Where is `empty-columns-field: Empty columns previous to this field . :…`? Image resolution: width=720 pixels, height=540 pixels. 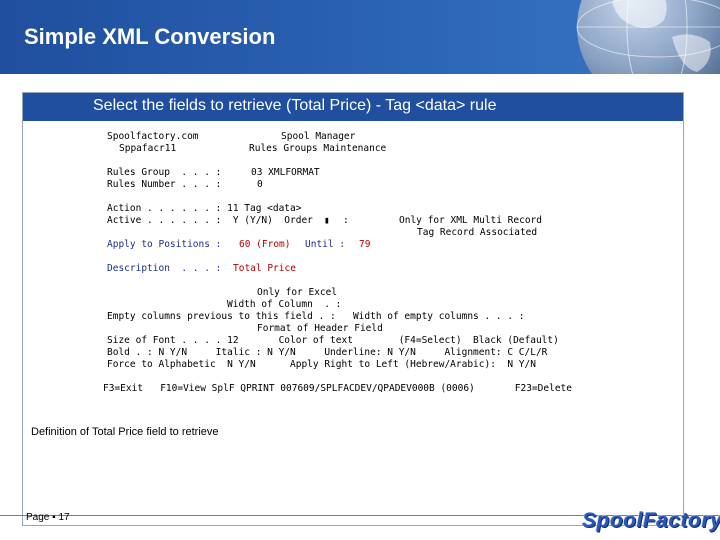 empty-columns-field: Empty columns previous to this field . :… is located at coordinates (316, 317).